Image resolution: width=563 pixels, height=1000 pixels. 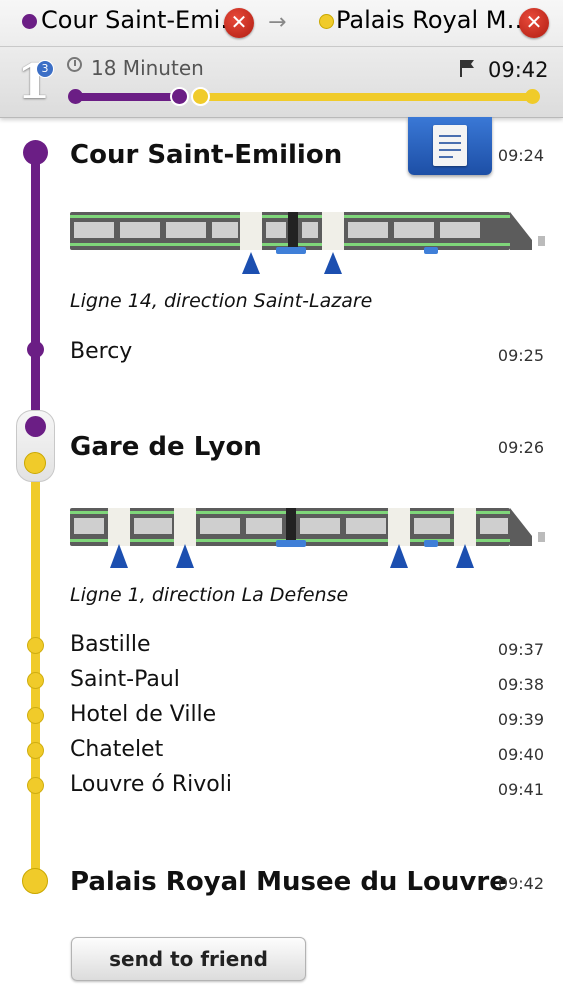 What do you see at coordinates (366, 97) in the screenshot?
I see `progress-line1-segment` at bounding box center [366, 97].